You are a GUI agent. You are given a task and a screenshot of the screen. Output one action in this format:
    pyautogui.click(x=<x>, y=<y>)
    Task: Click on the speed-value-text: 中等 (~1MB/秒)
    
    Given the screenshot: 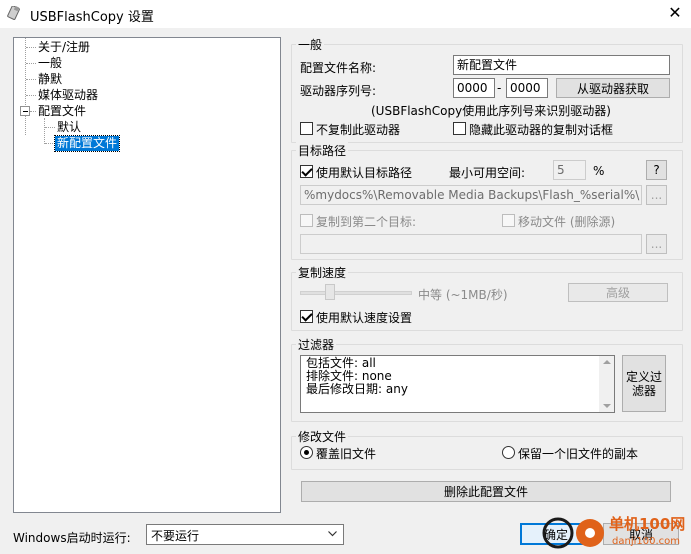 What is the action you would take?
    pyautogui.click(x=463, y=295)
    